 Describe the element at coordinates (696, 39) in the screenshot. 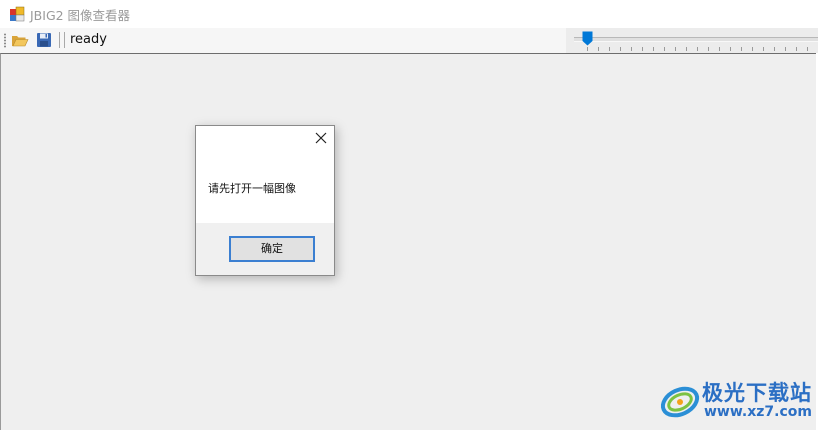

I see `slider-track` at that location.